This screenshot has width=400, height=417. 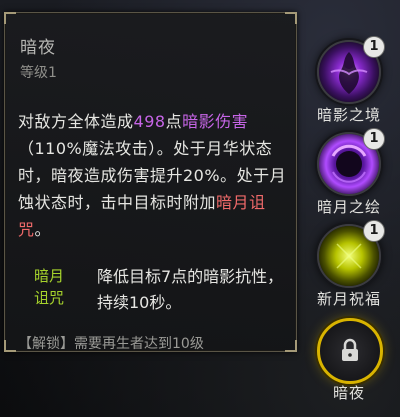 I want to click on damage-value: 498, so click(x=149, y=121).